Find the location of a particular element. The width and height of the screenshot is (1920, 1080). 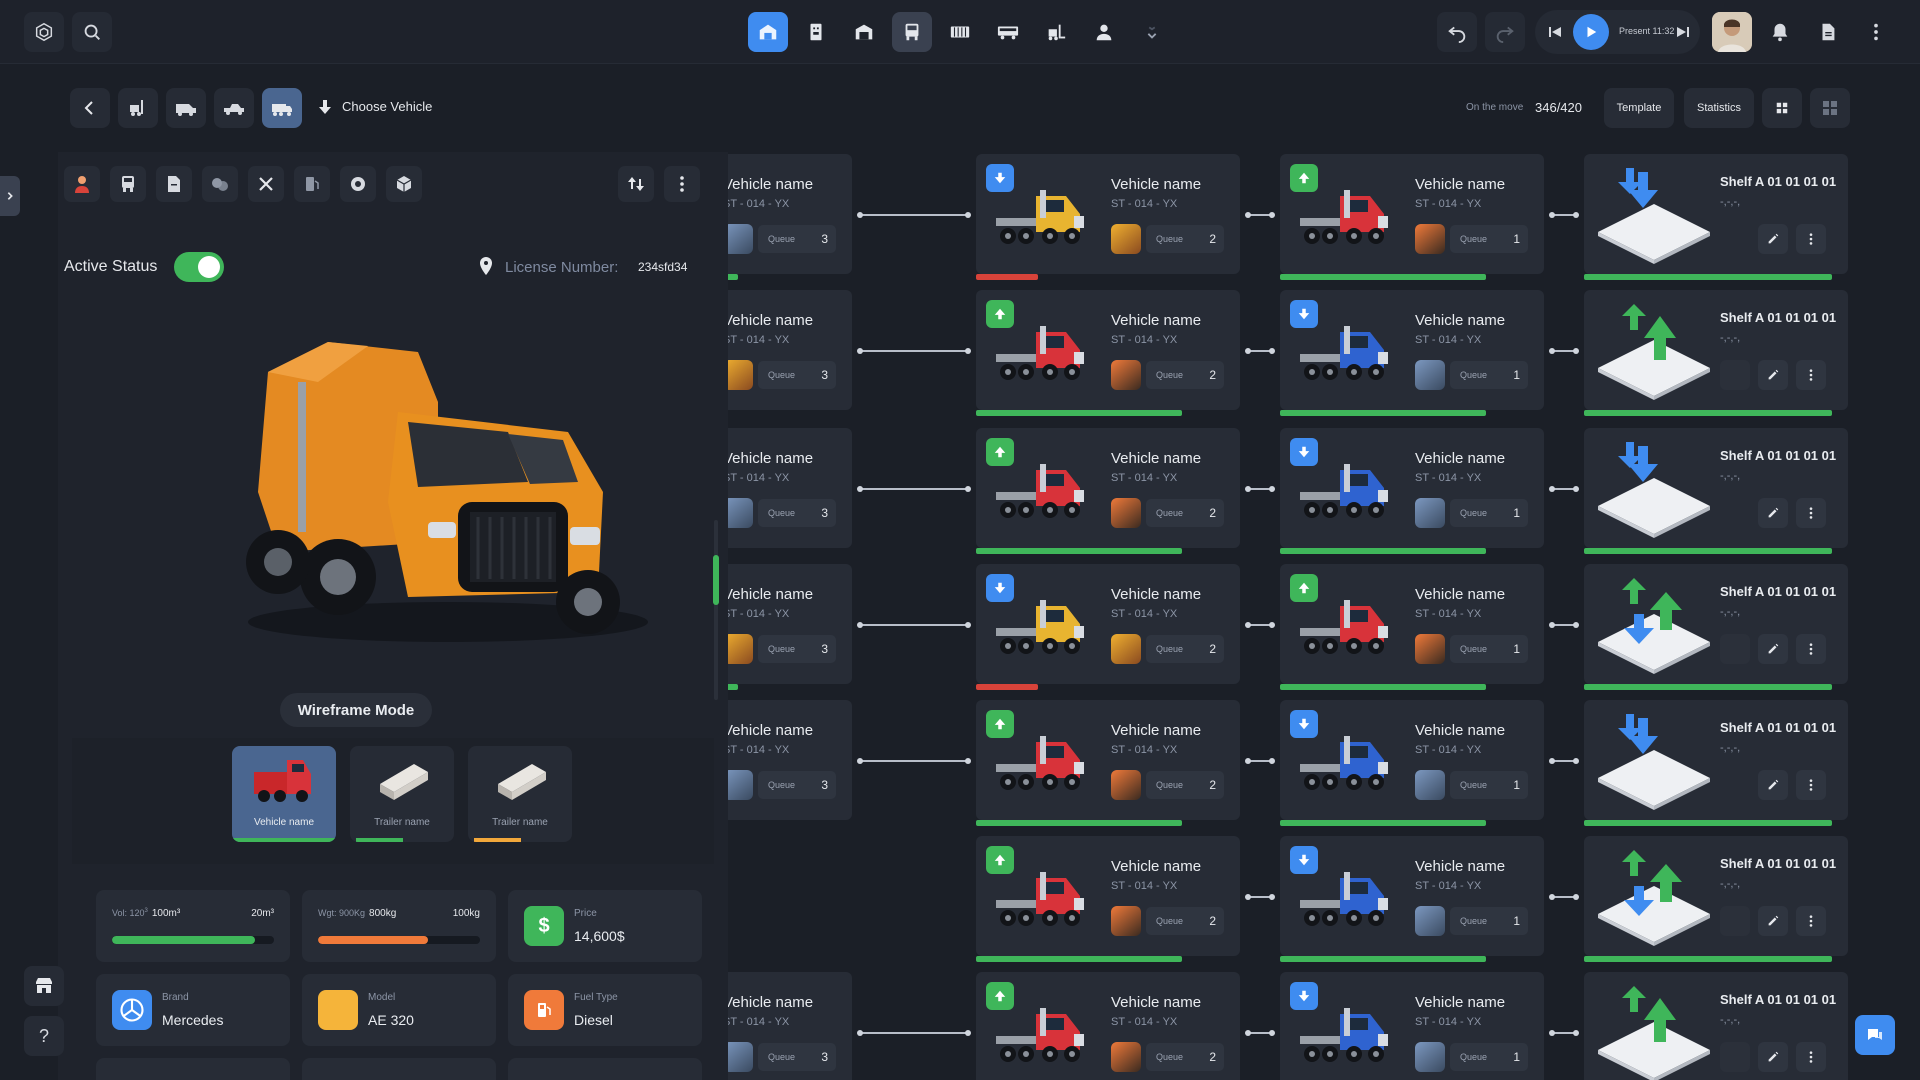

grid-small-icon is located at coordinates (1782, 108).